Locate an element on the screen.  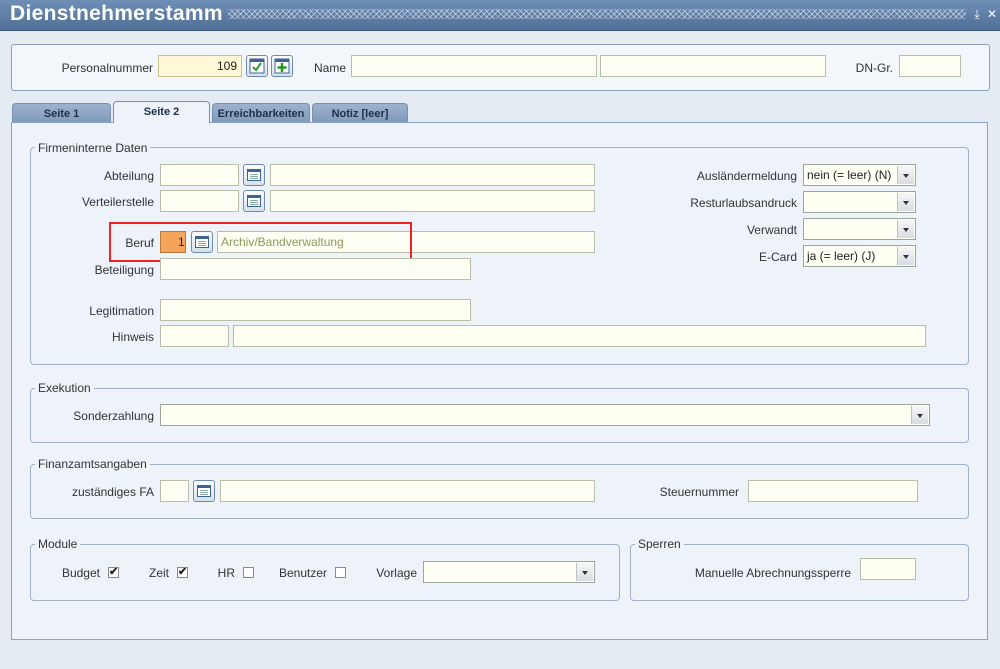
resturlaubsandruck-select is located at coordinates (859, 202).